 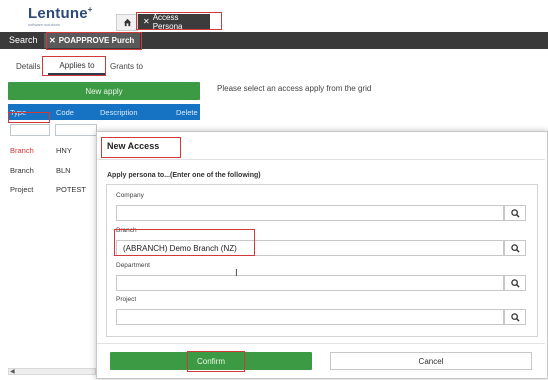 What do you see at coordinates (310, 248) in the screenshot?
I see `branch-field: (ABRANCH) Demo Branch (NZ)` at bounding box center [310, 248].